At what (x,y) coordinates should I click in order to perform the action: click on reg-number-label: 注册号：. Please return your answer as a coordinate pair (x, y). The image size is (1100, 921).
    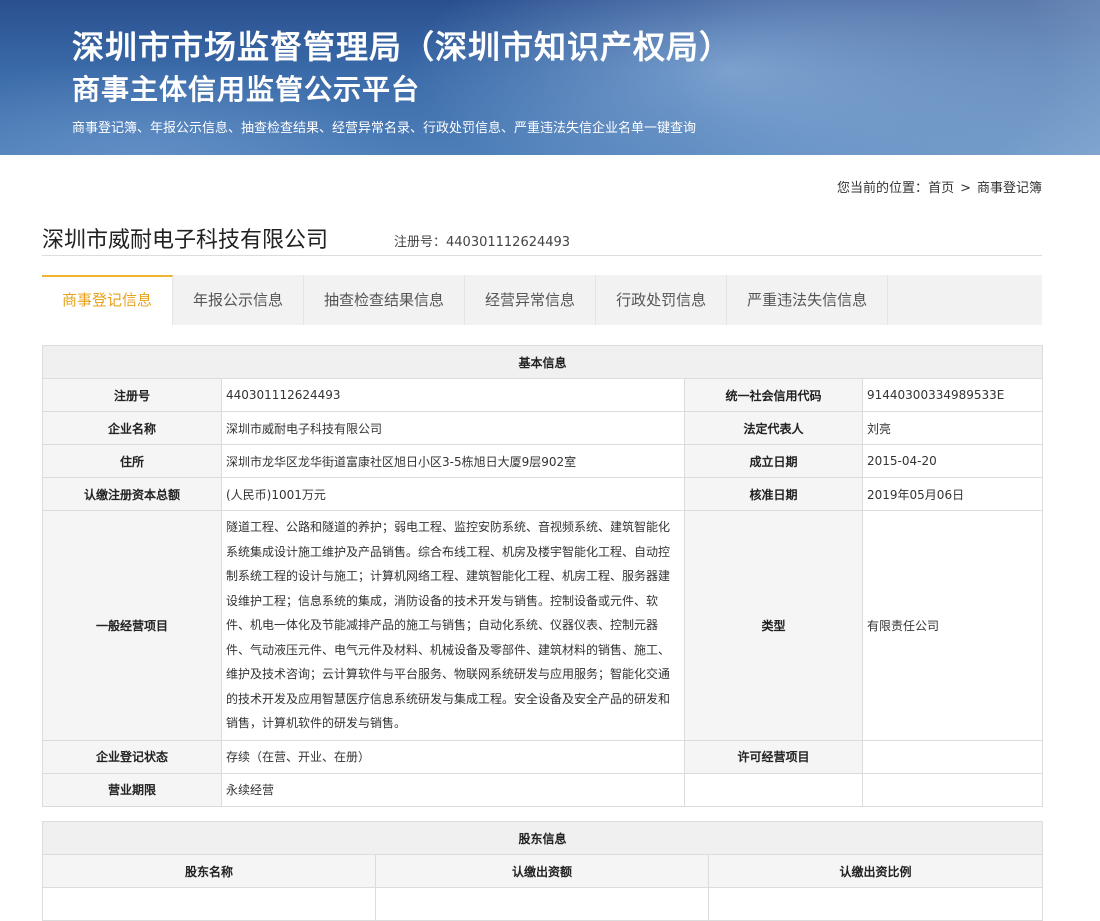
    Looking at the image, I should click on (420, 242).